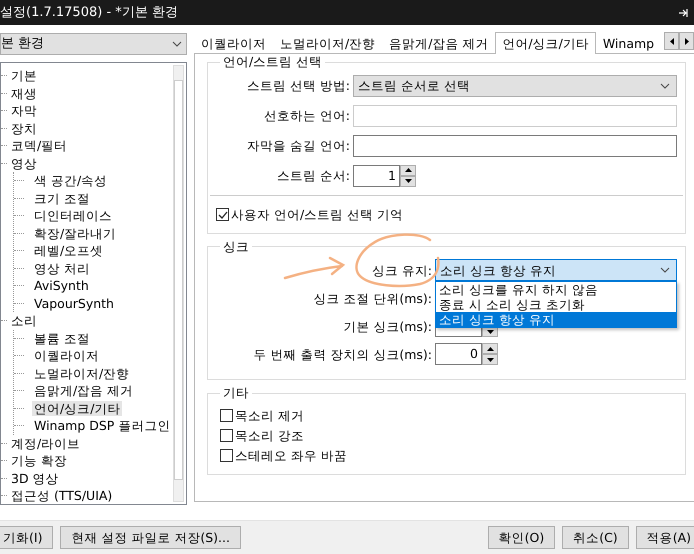  What do you see at coordinates (372, 298) in the screenshot?
I see `field-label: 싱크 조절 단위(ms):` at bounding box center [372, 298].